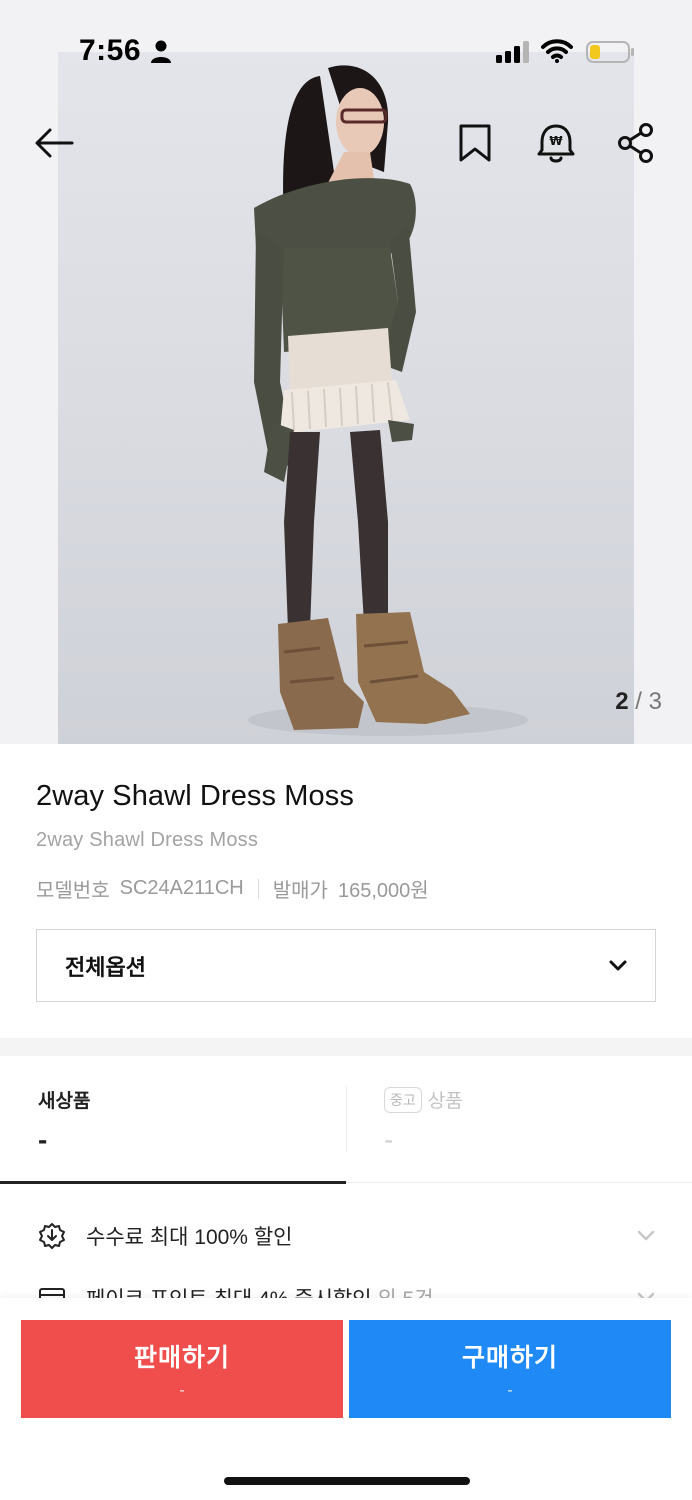  Describe the element at coordinates (445, 1101) in the screenshot. I see `tab-used-label: 상품` at that location.